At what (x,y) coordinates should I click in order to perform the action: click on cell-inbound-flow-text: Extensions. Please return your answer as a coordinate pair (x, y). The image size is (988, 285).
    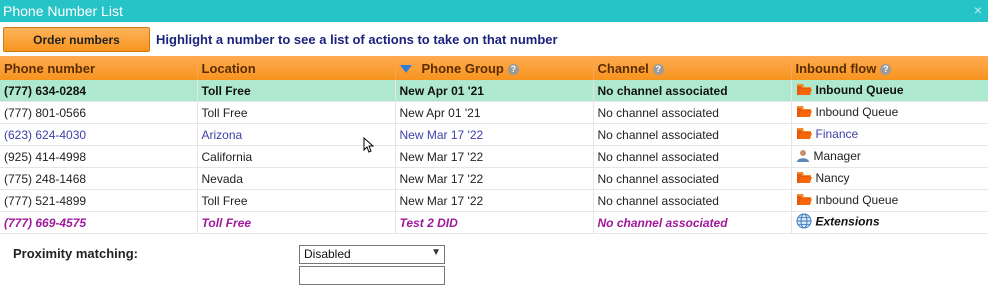
    Looking at the image, I should click on (847, 221).